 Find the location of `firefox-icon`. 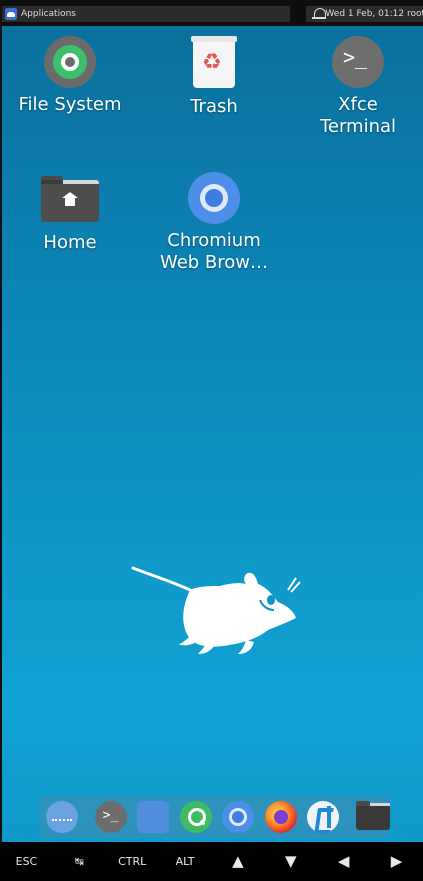

firefox-icon is located at coordinates (280, 817).